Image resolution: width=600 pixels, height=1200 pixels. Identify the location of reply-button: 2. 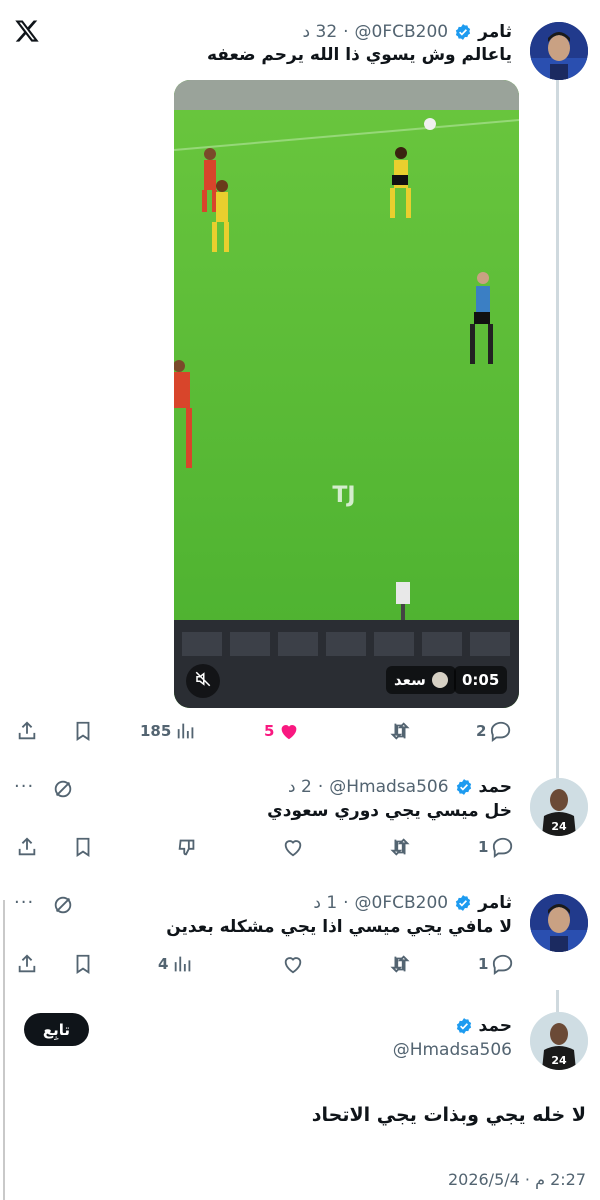
(494, 731).